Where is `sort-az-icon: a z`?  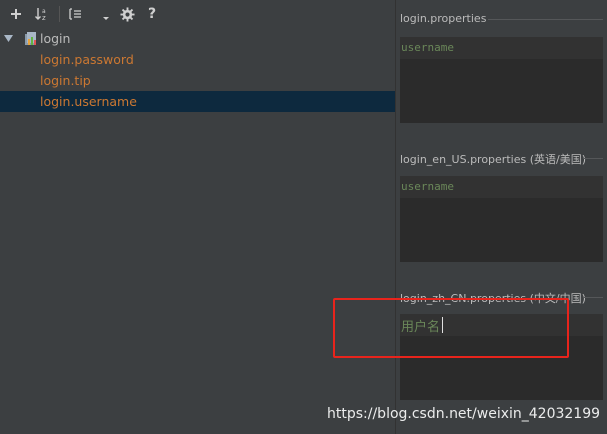 sort-az-icon: a z is located at coordinates (40, 15).